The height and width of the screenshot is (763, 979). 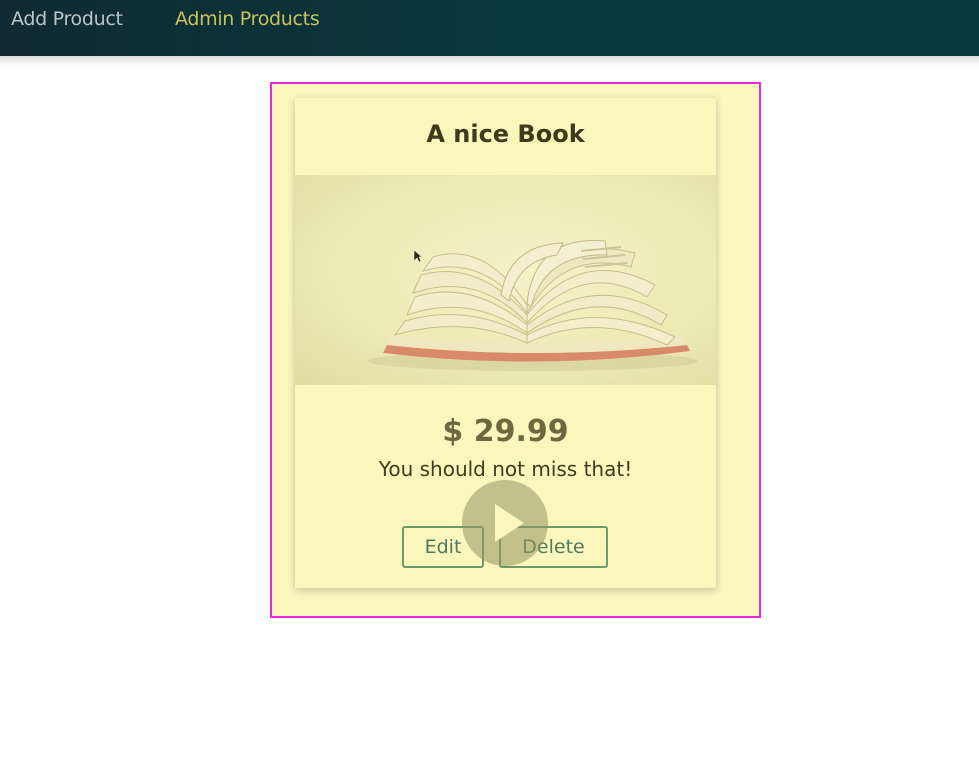 What do you see at coordinates (489, 61) in the screenshot?
I see `navbar-shadow` at bounding box center [489, 61].